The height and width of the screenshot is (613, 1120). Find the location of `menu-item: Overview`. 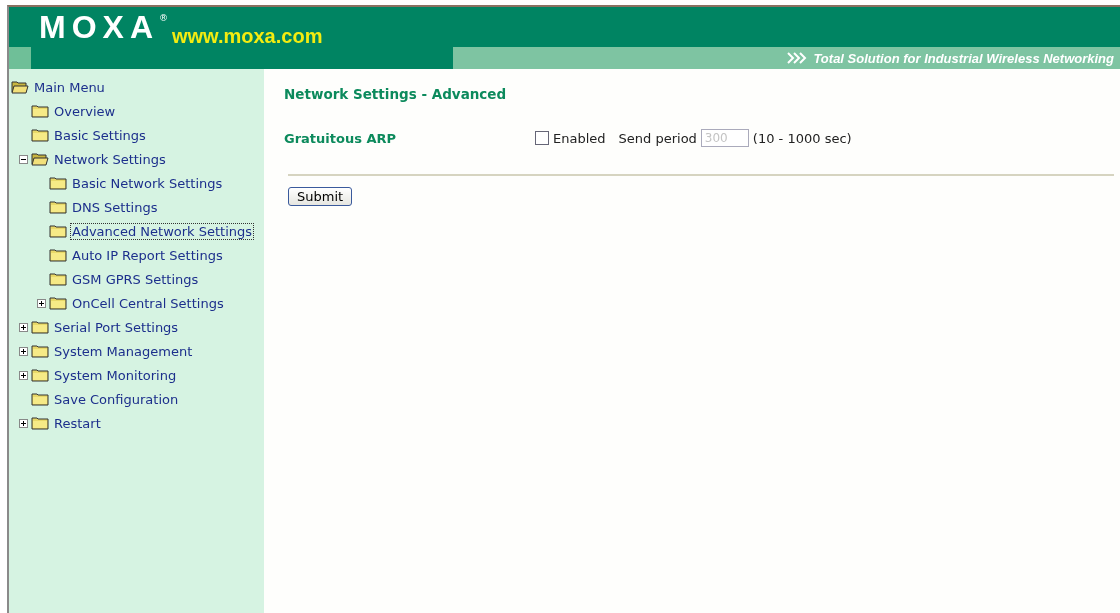

menu-item: Overview is located at coordinates (85, 111).